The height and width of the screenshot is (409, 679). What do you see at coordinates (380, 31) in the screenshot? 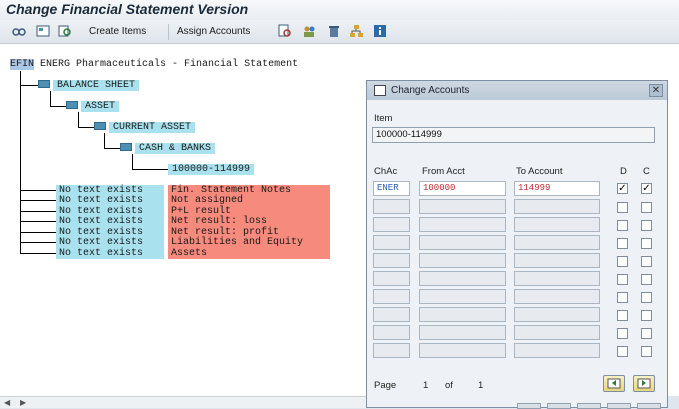
I see `info-icon` at bounding box center [380, 31].